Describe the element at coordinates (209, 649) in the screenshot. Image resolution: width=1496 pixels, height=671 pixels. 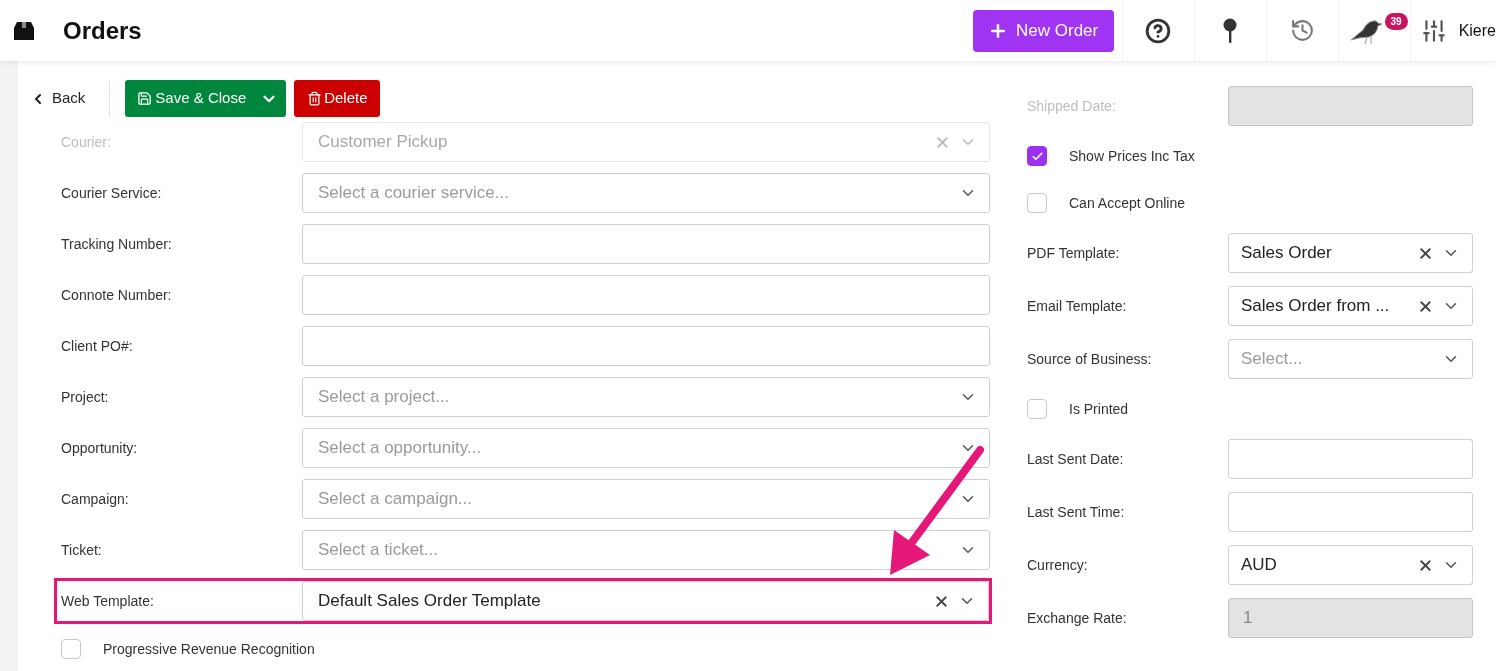
I see `checkbox-label: Progressive Revenue Recognition` at that location.